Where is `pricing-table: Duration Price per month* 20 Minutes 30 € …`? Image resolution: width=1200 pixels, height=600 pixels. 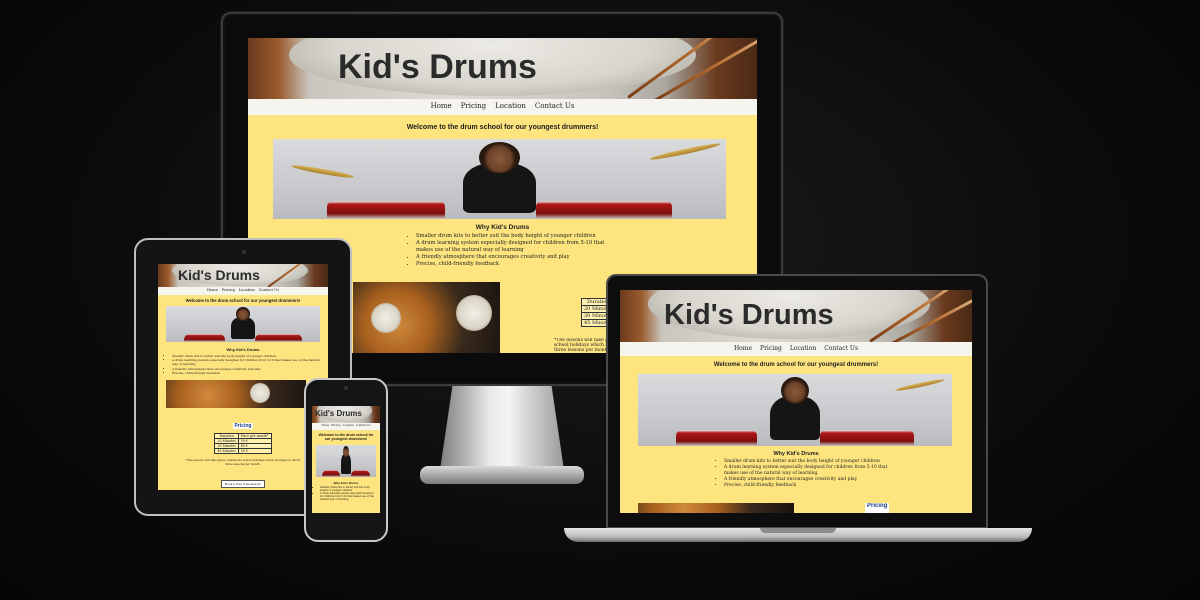
pricing-table: Duration Price per month* 20 Minutes 30 € … is located at coordinates (243, 444).